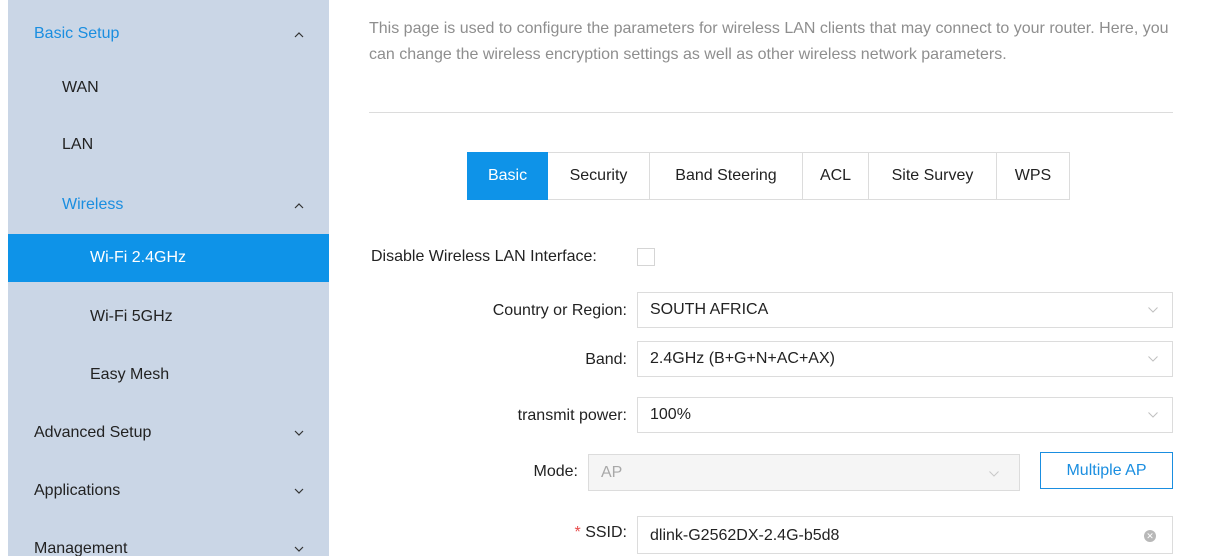 This screenshot has width=1207, height=556. Describe the element at coordinates (138, 257) in the screenshot. I see `sidebar-item-label: Wi-Fi 2.4GHz` at that location.